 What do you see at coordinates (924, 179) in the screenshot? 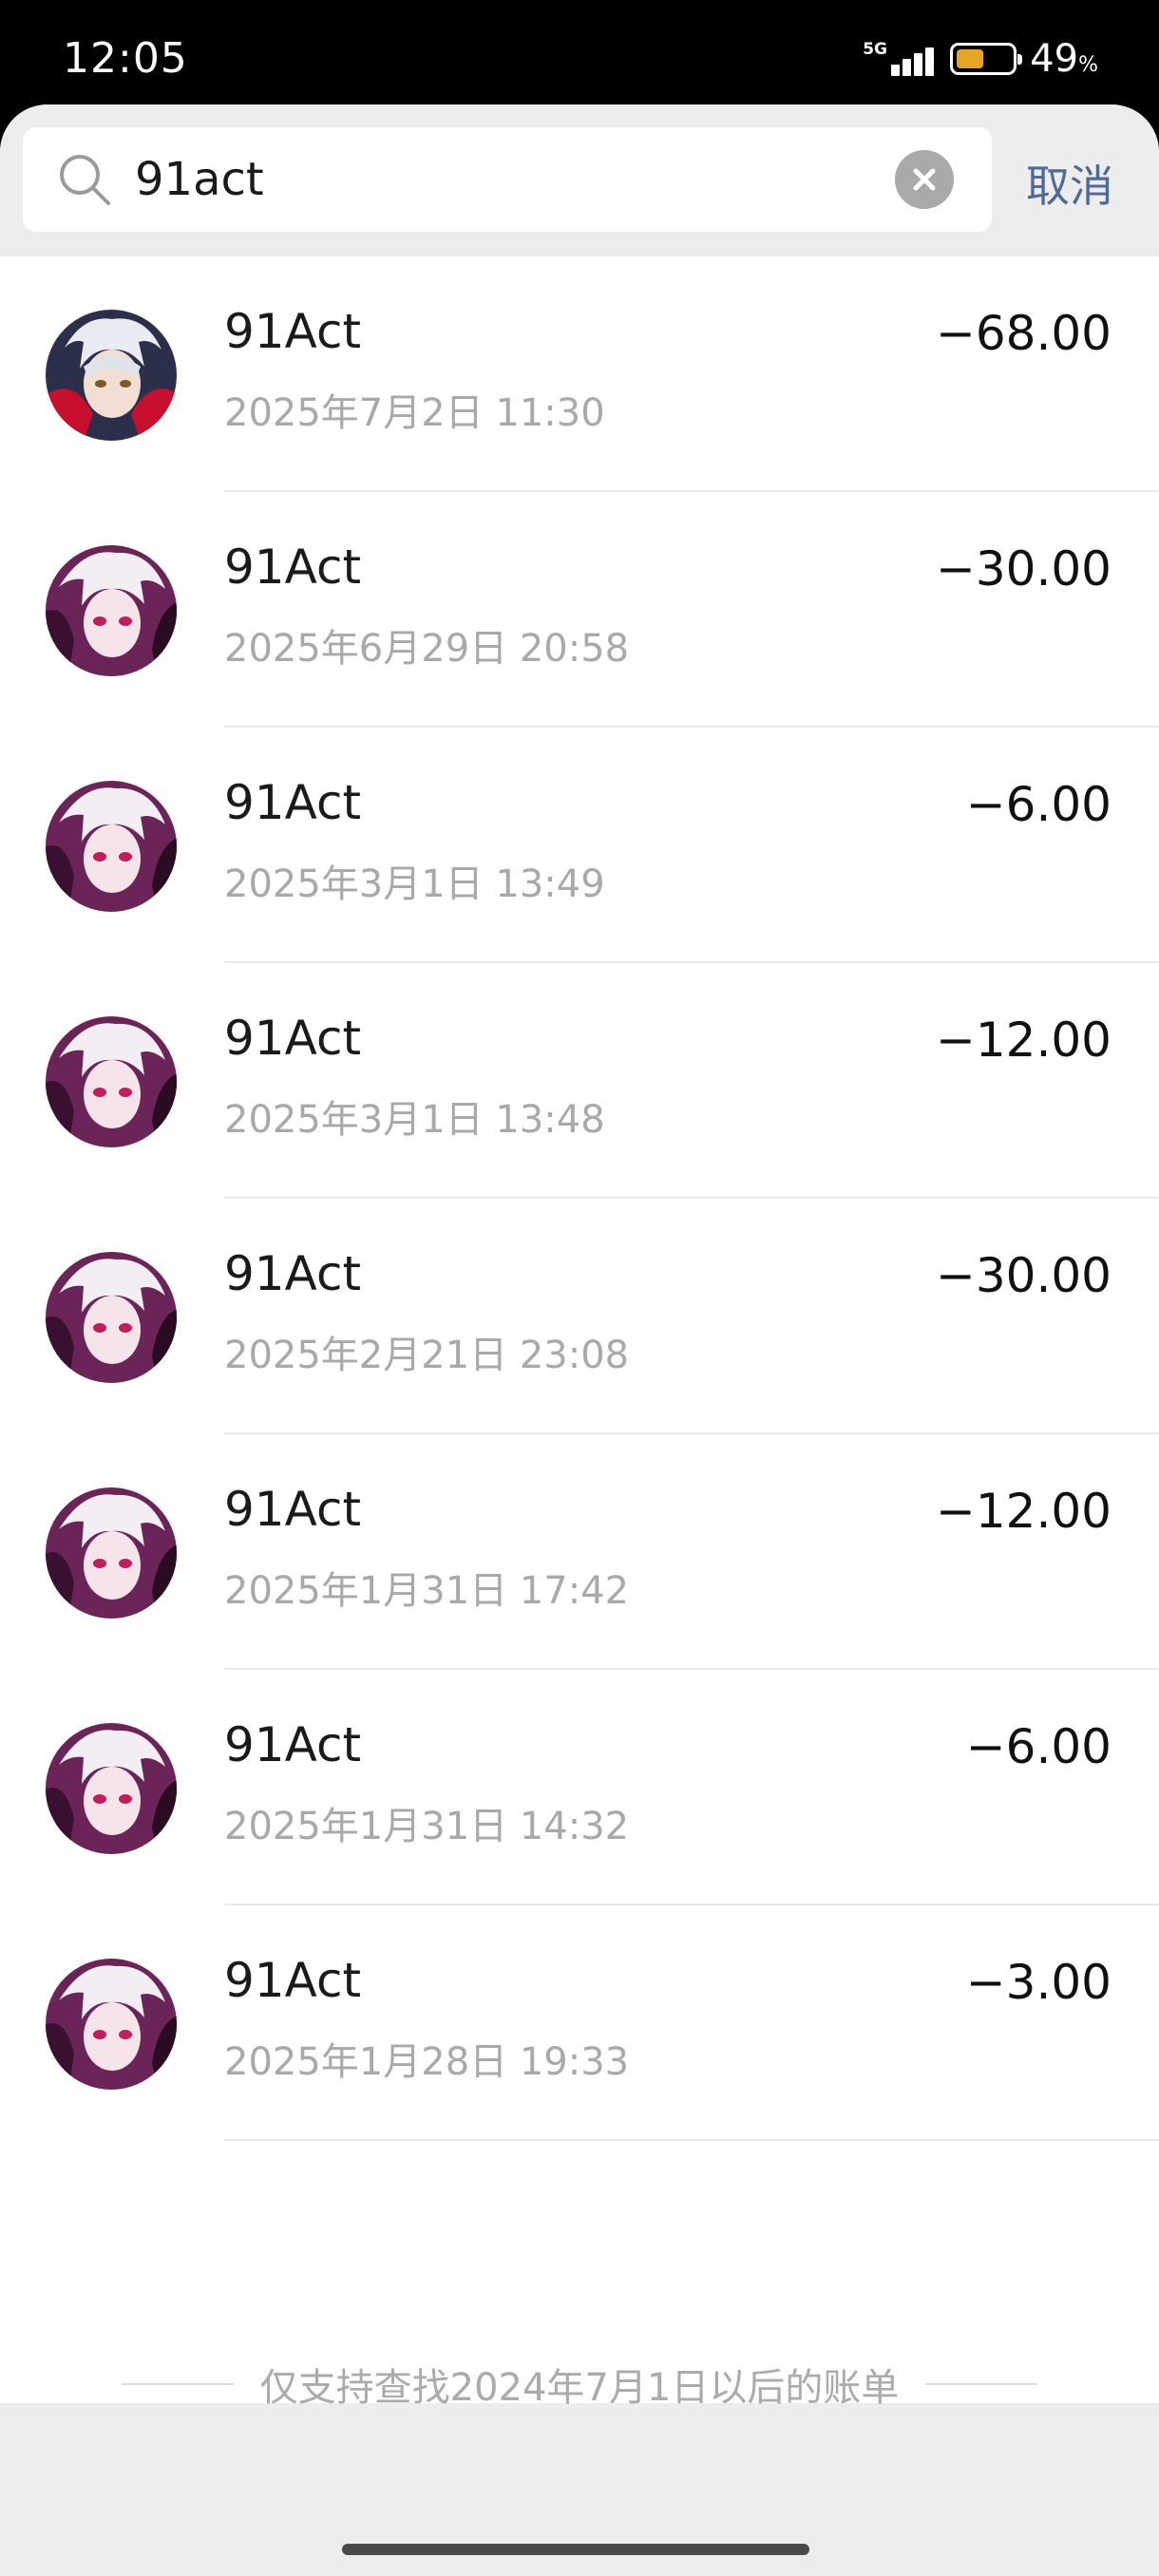
I see `clear-search-icon` at bounding box center [924, 179].